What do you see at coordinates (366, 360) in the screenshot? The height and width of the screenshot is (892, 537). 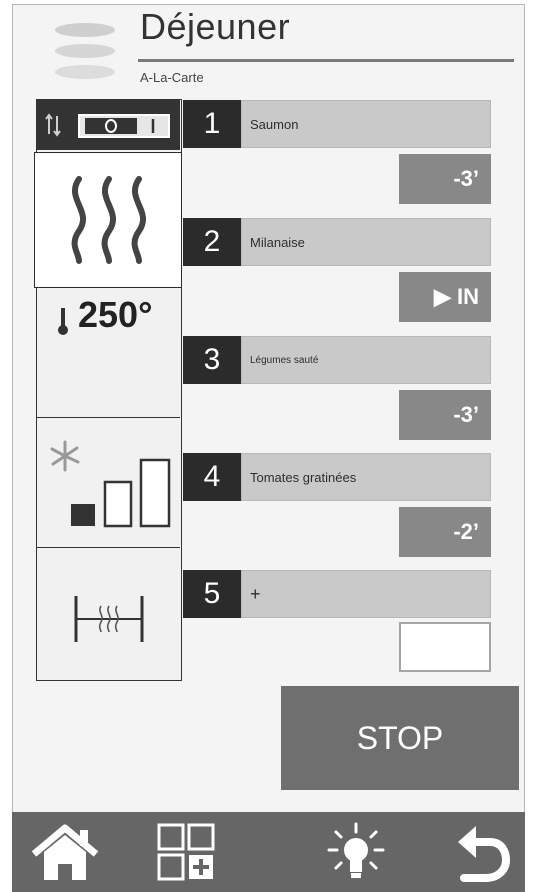 I see `program-name-3: Légumes sauté` at bounding box center [366, 360].